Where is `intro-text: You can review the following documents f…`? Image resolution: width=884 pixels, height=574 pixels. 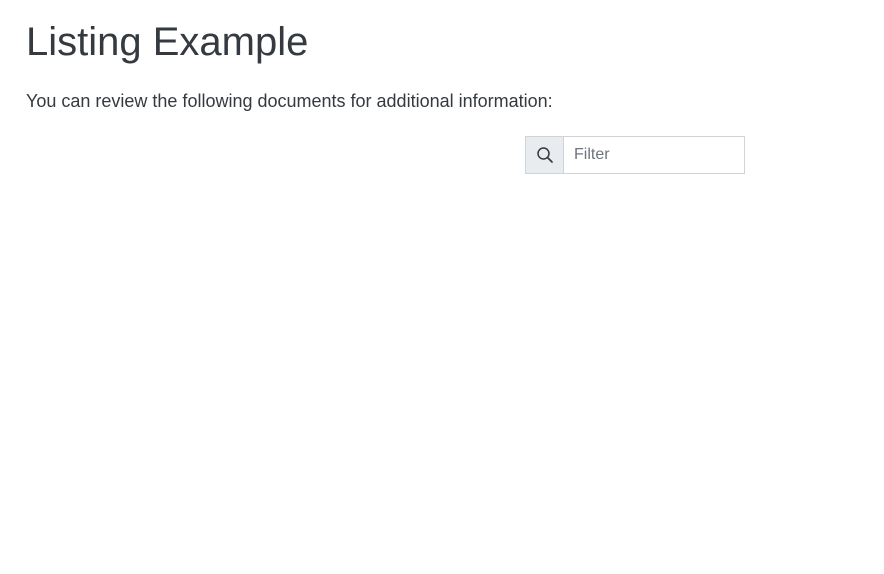
intro-text: You can review the following documents f… is located at coordinates (289, 101).